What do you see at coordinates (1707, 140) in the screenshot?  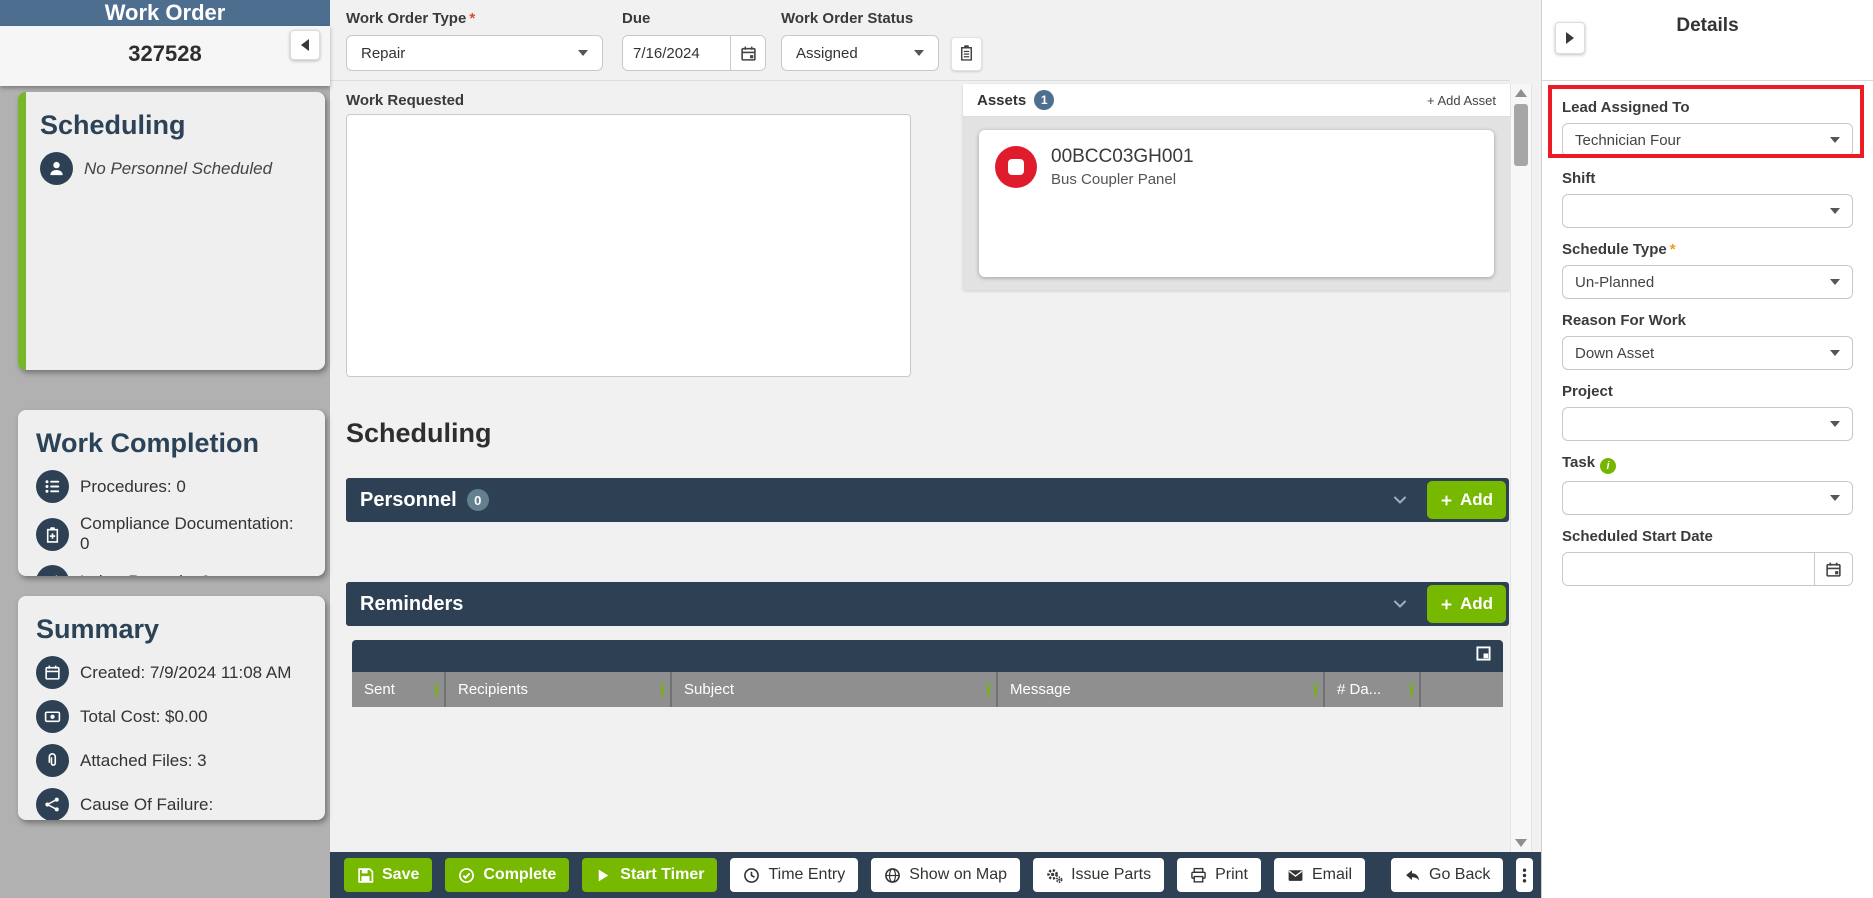 I see `lead-assigned-to-select: Technician Four` at bounding box center [1707, 140].